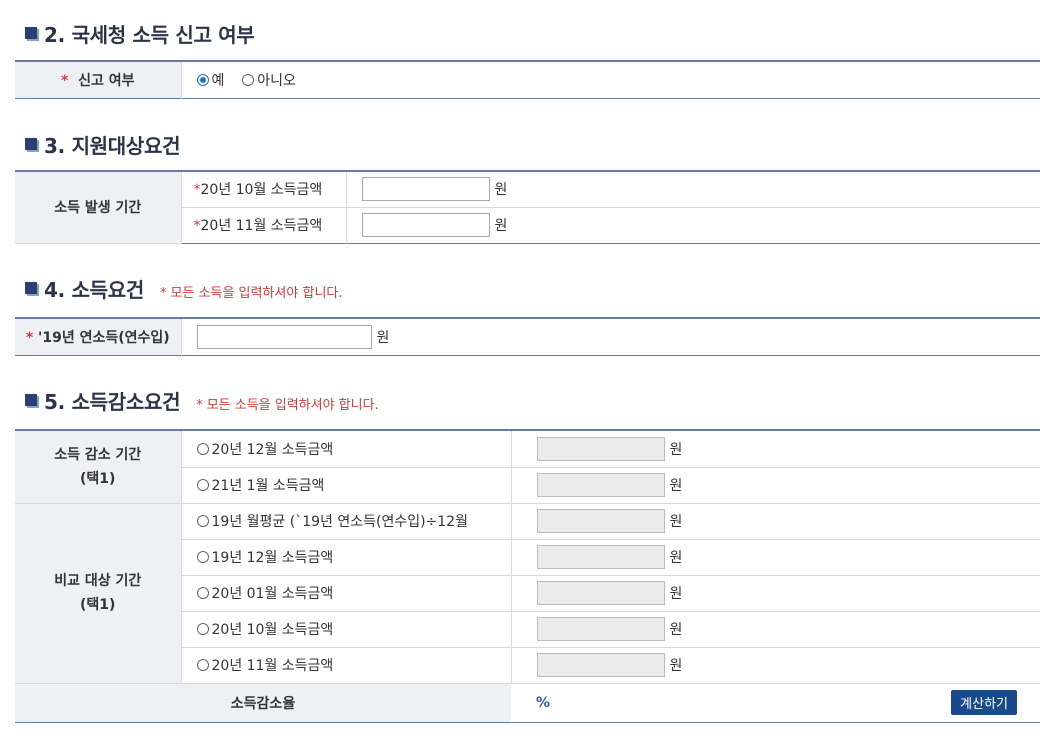  I want to click on income-row-label: *20년 10월 소득금액, so click(264, 189).